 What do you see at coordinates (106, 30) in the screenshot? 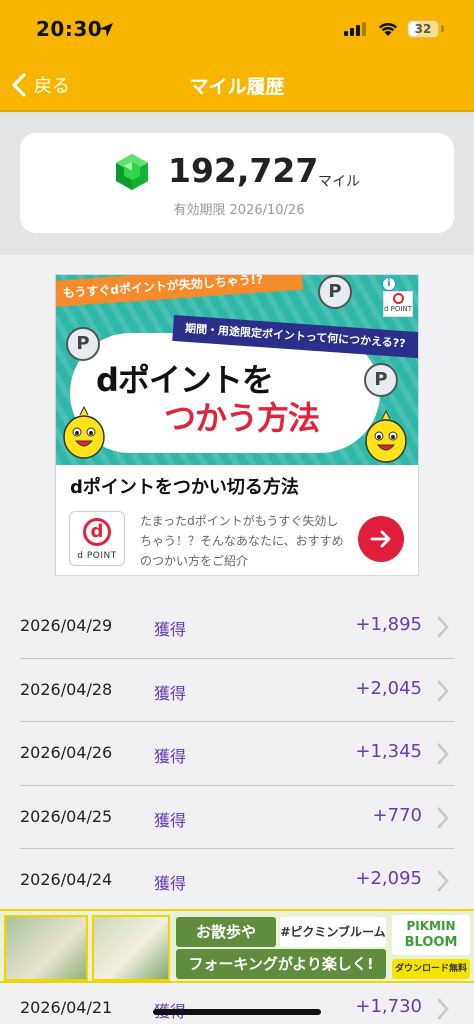
I see `location-arrow-icon` at bounding box center [106, 30].